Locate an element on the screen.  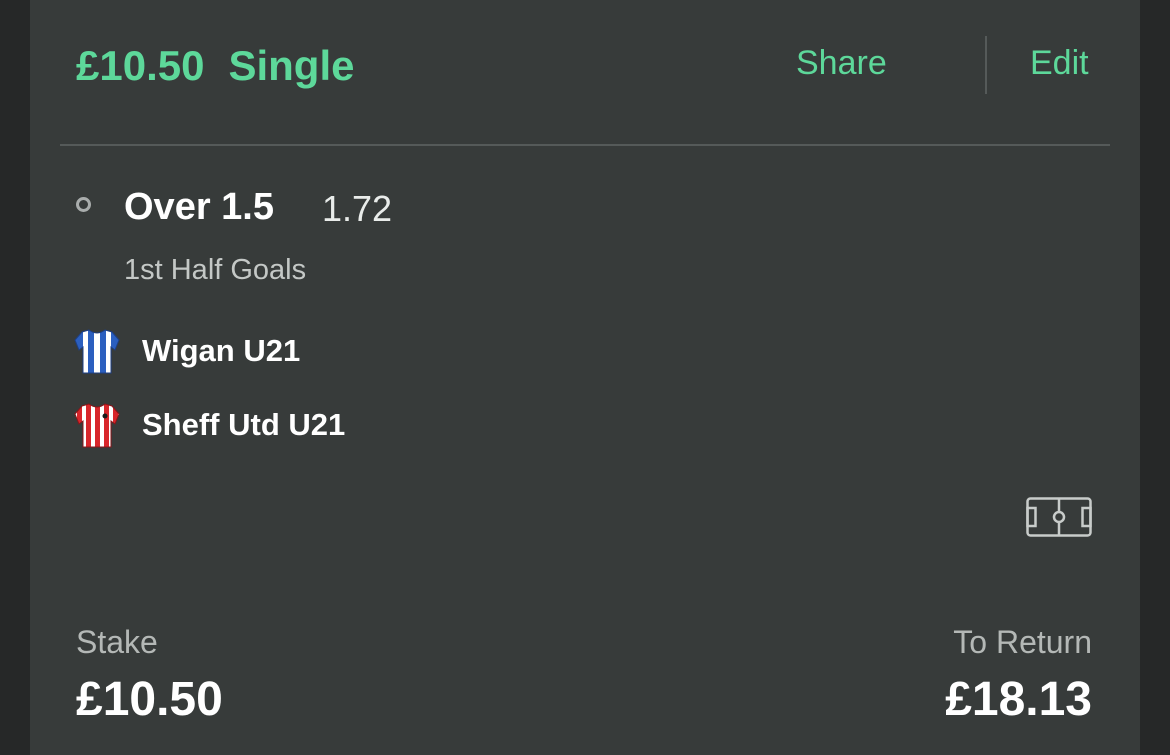
open-circle-icon is located at coordinates (83, 204).